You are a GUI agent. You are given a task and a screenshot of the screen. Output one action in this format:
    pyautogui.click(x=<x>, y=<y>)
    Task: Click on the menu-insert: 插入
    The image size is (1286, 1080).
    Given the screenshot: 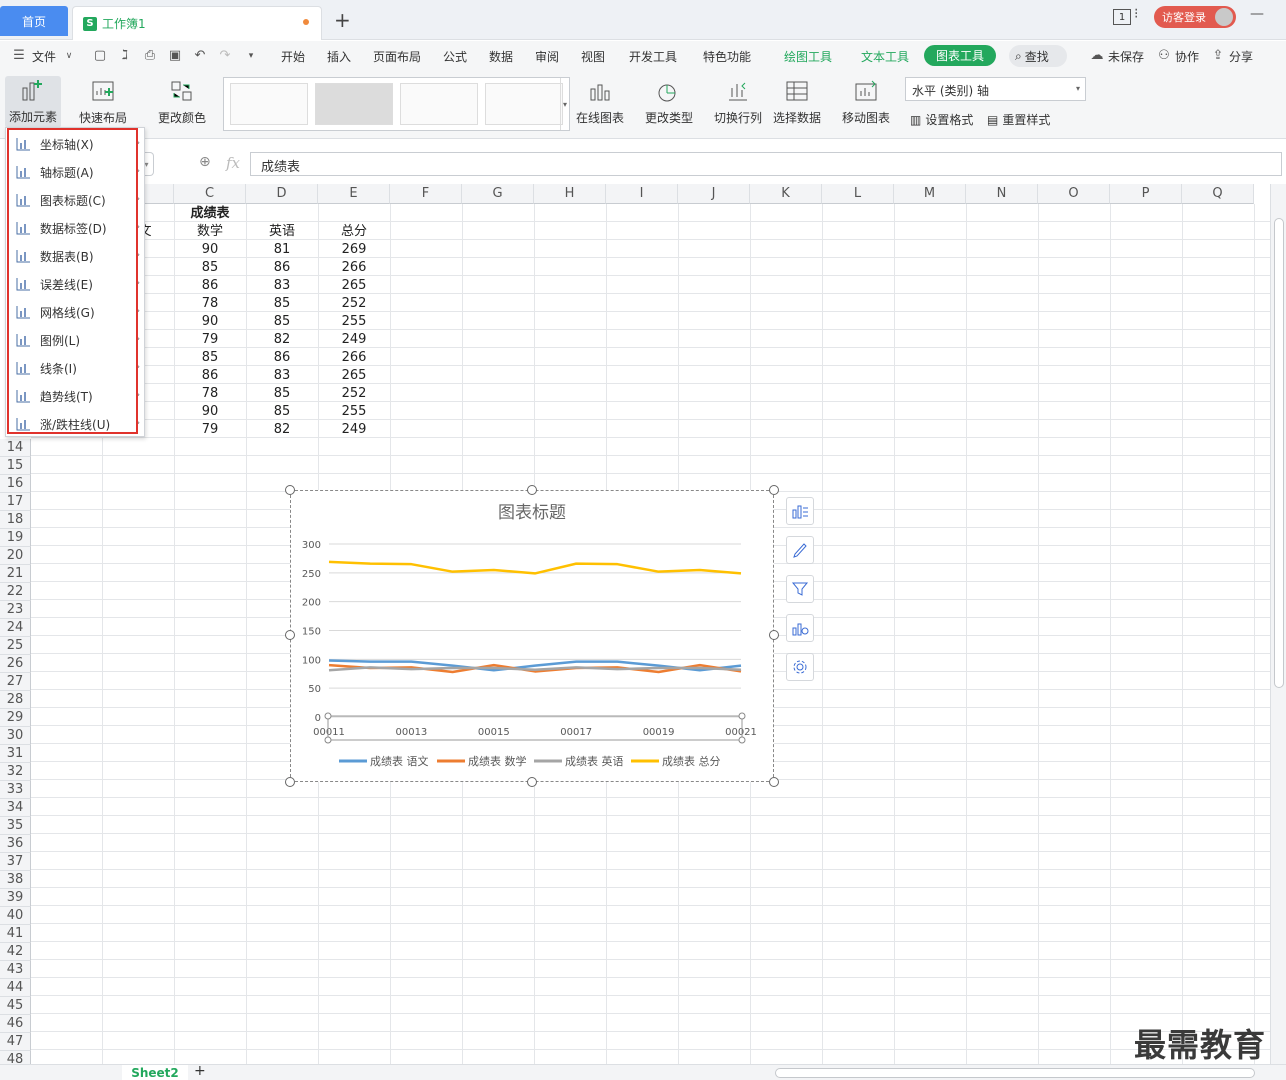 What is the action you would take?
    pyautogui.click(x=339, y=56)
    